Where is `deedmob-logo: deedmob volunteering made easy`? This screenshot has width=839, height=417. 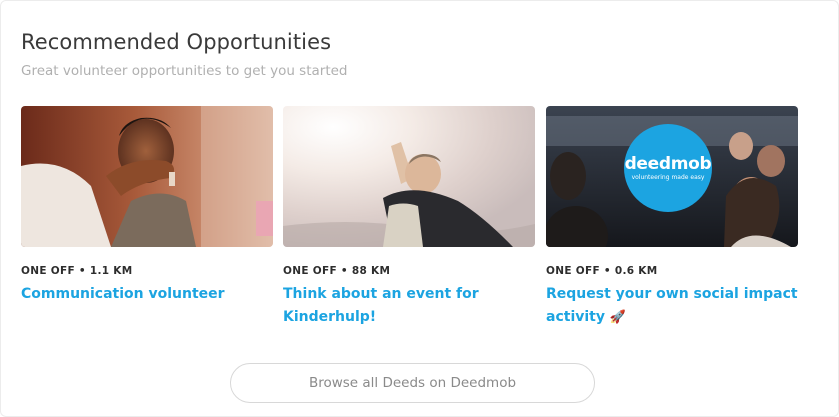
deedmob-logo: deedmob volunteering made easy is located at coordinates (668, 168).